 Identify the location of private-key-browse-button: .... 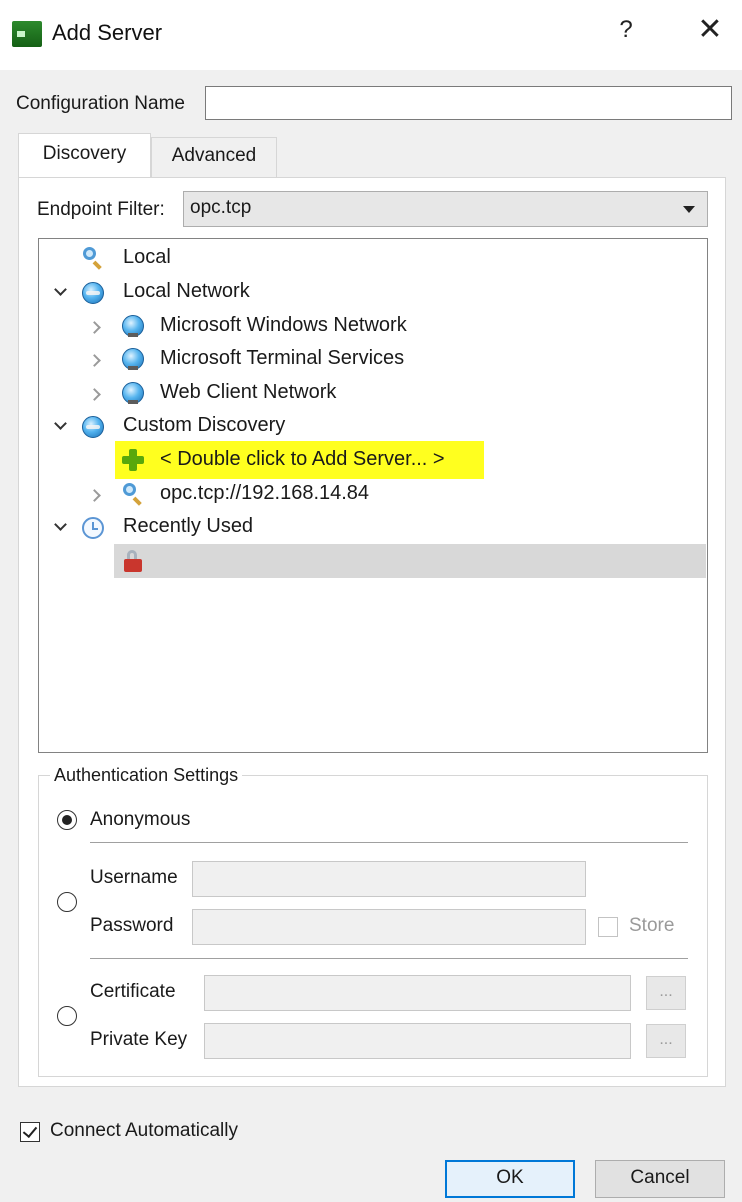
(666, 1041).